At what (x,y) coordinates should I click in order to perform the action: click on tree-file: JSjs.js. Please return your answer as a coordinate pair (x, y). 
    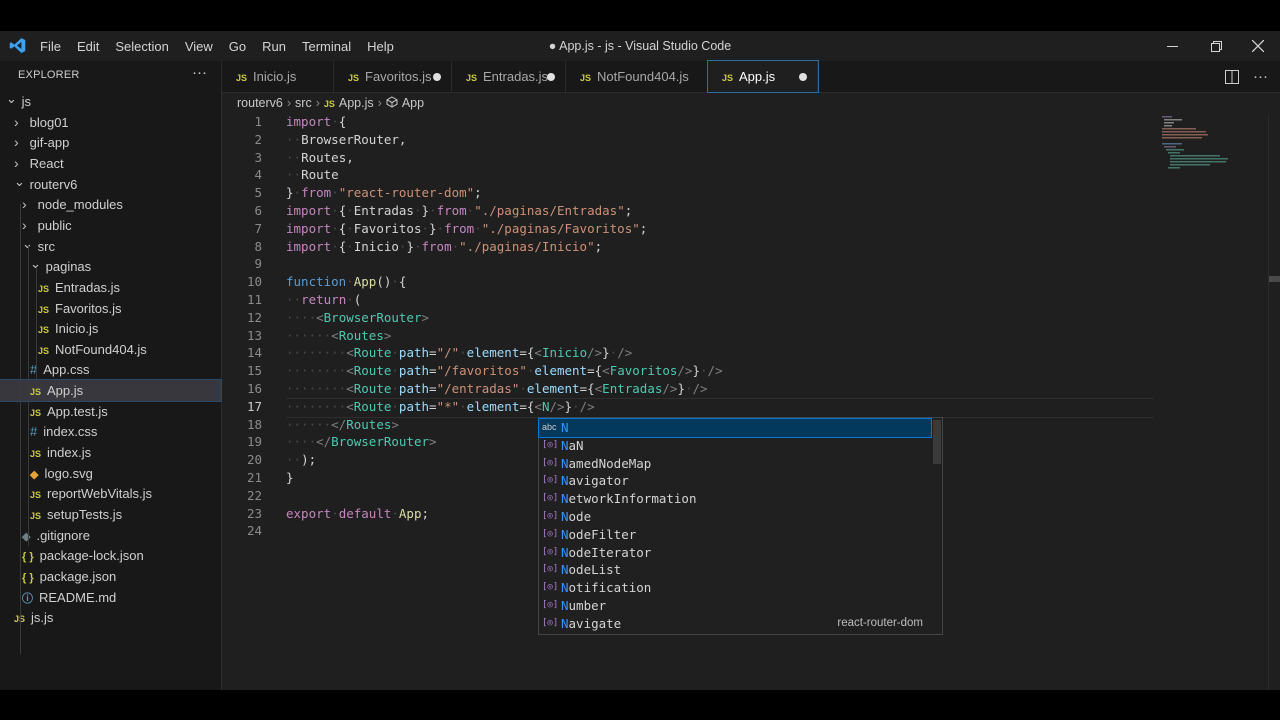
    Looking at the image, I should click on (110, 617).